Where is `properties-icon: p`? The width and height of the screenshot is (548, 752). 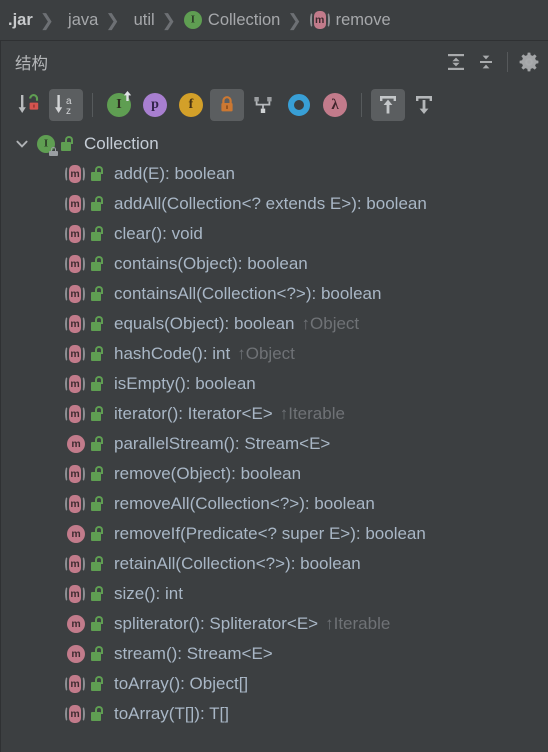 properties-icon: p is located at coordinates (155, 105).